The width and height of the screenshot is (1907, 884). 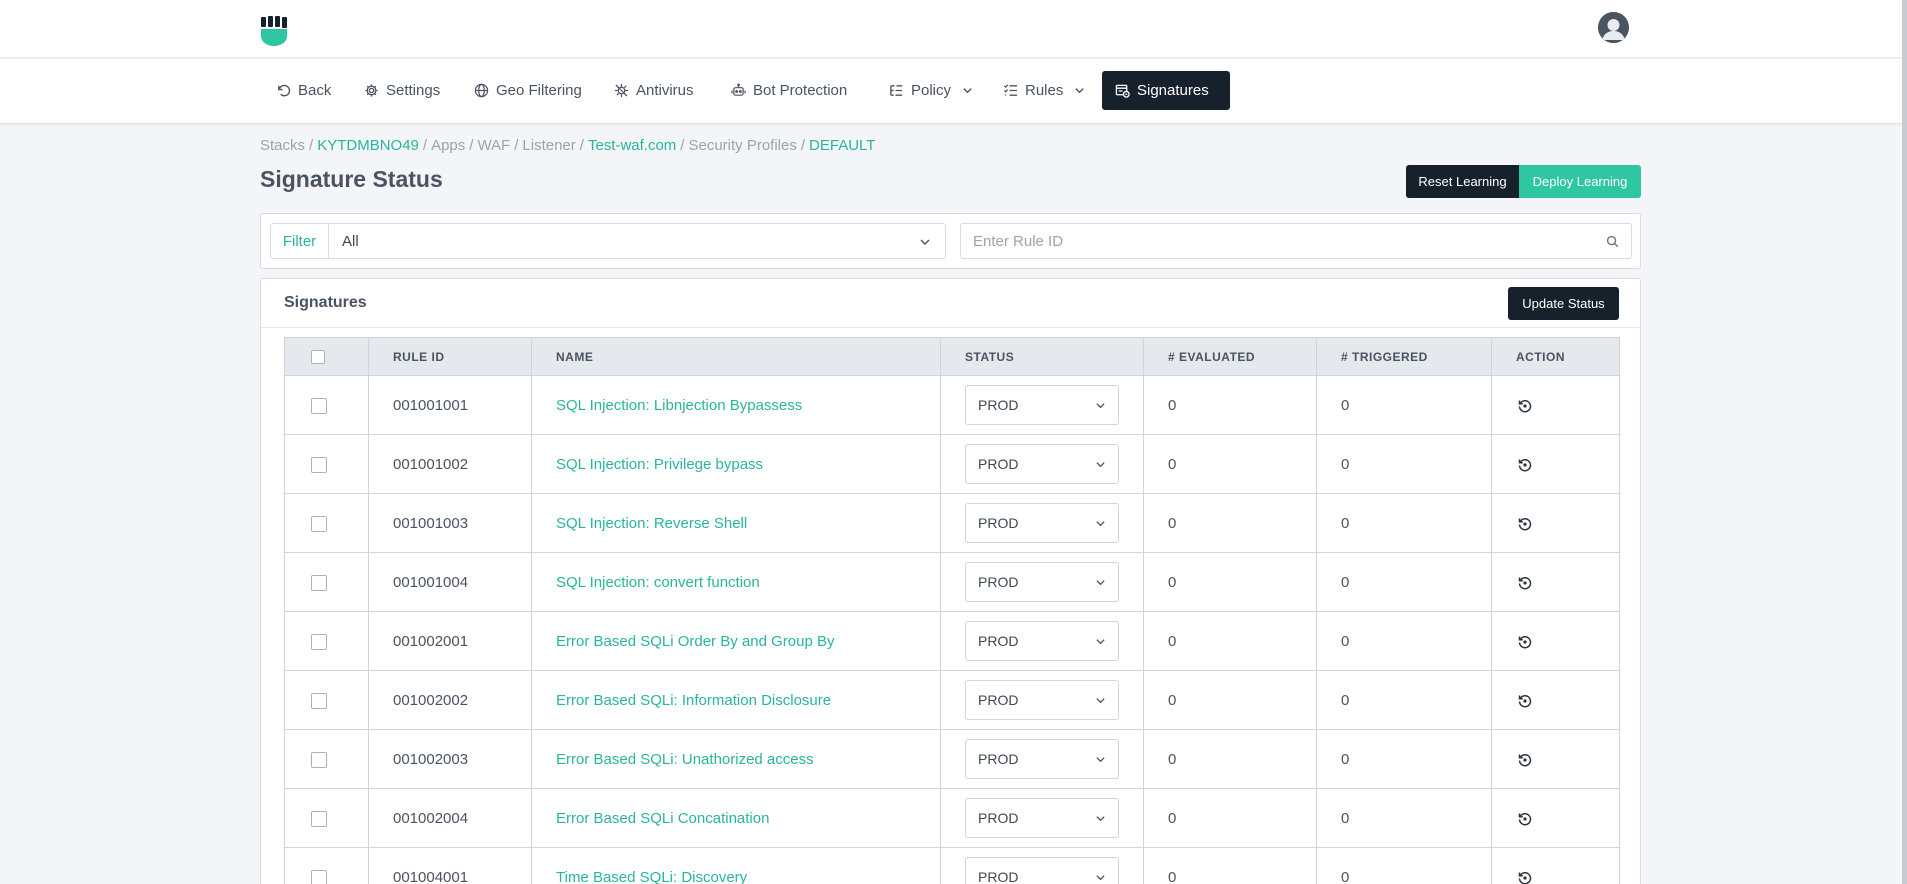 I want to click on brand-logo, so click(x=274, y=31).